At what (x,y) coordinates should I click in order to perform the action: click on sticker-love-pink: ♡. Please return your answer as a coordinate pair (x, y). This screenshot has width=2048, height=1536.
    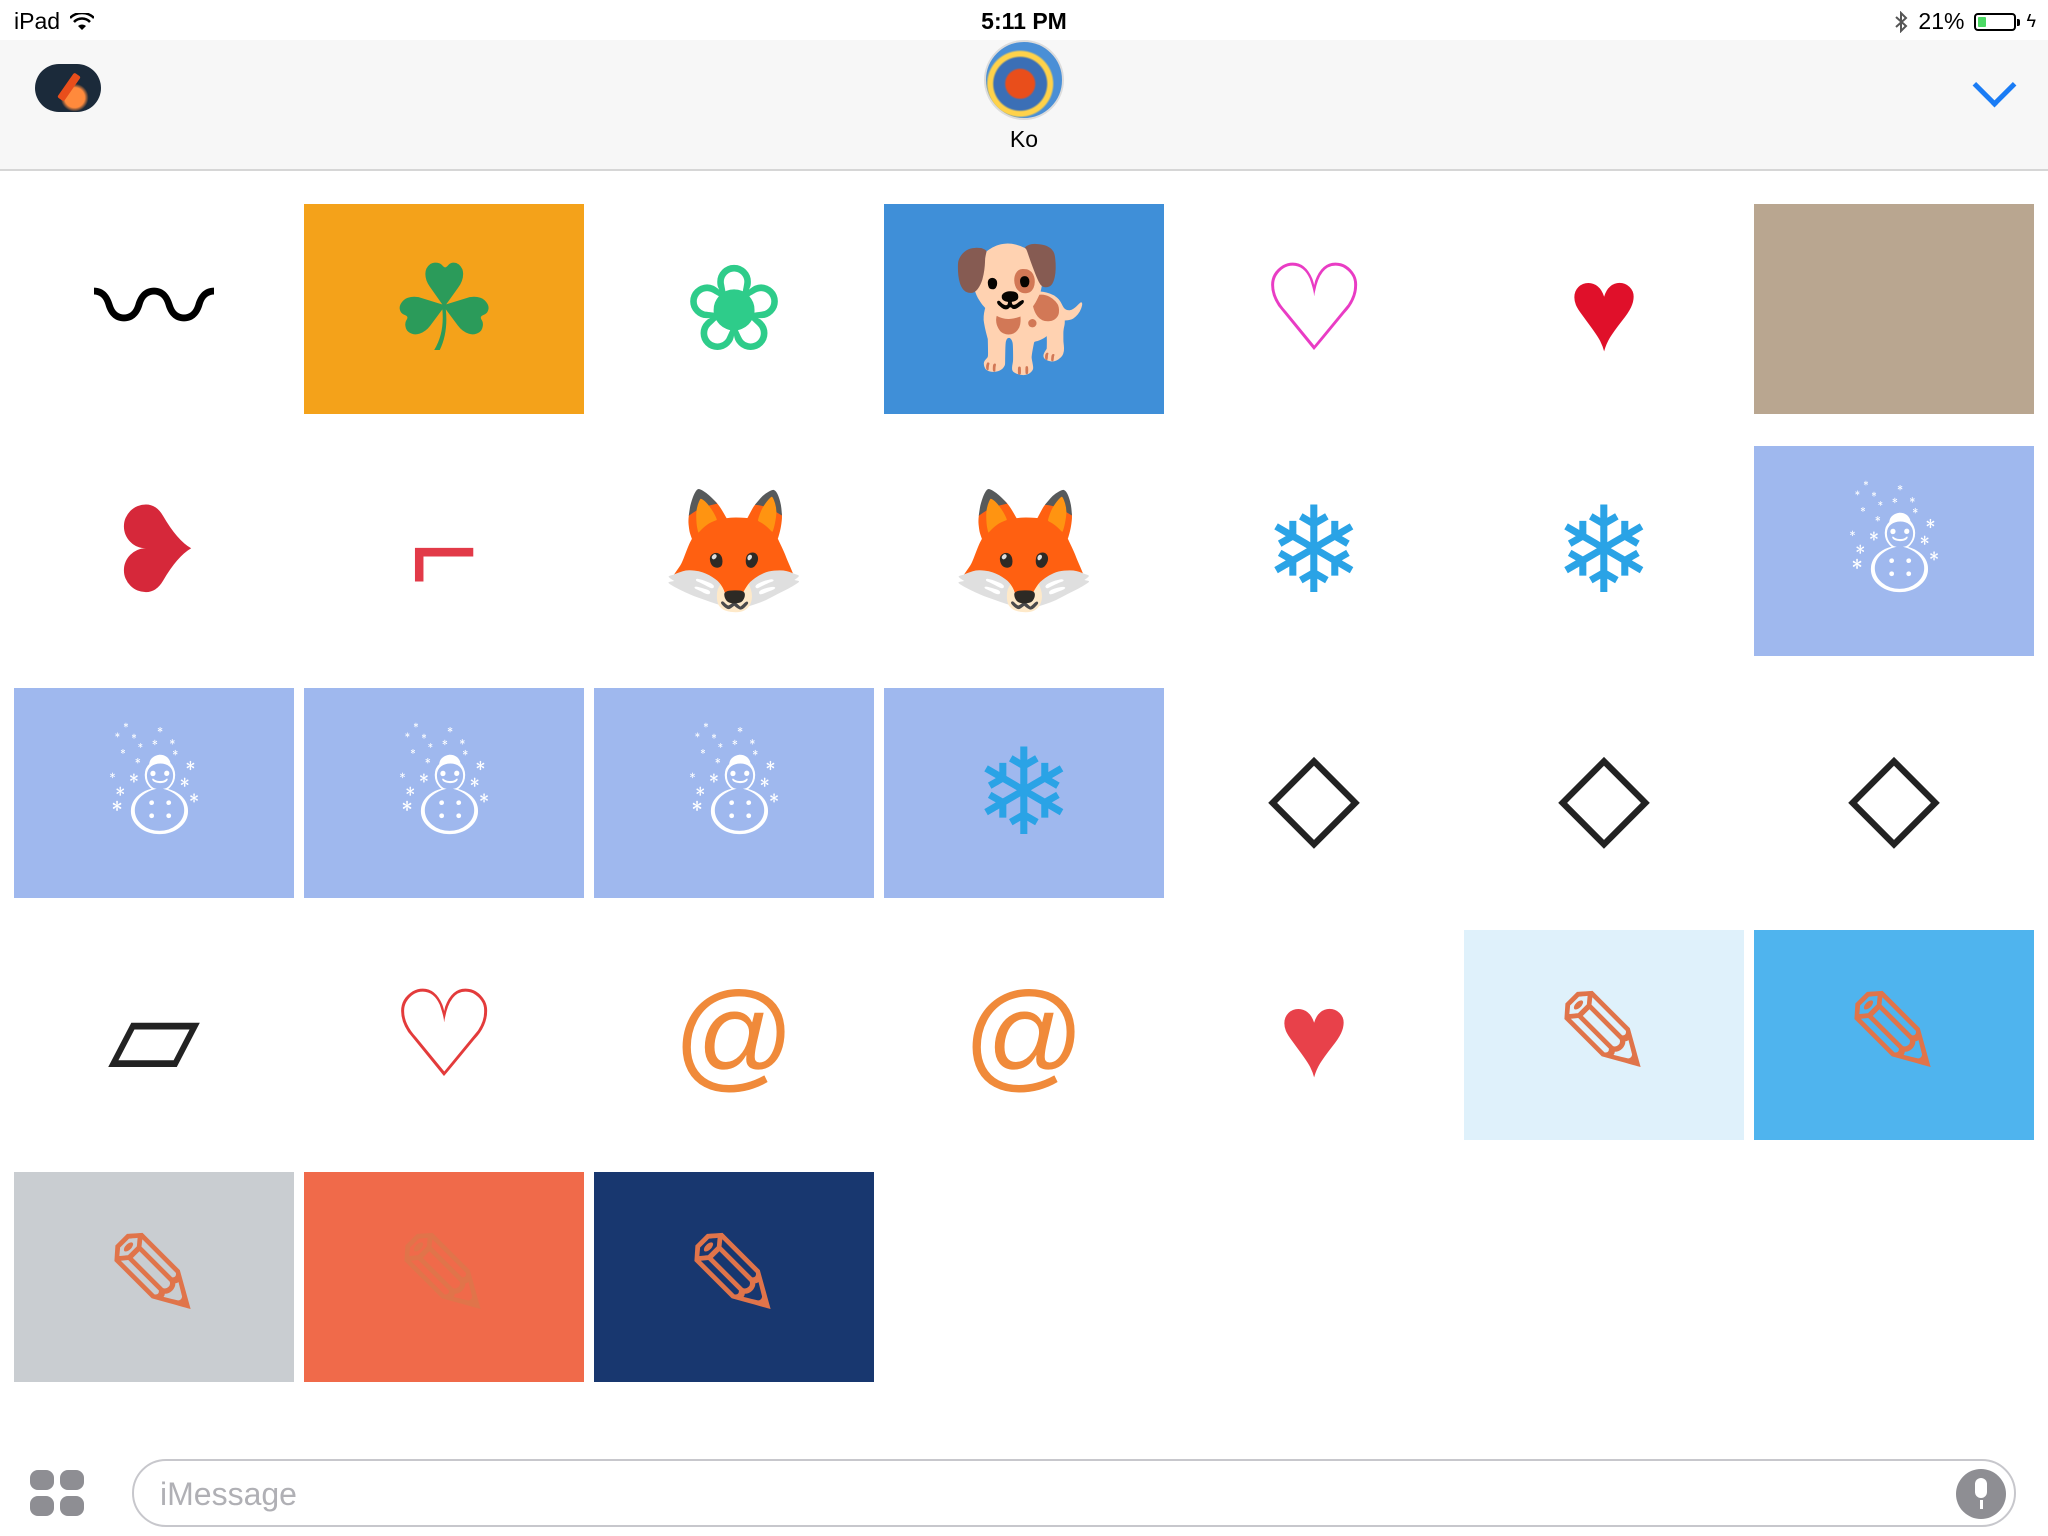
    Looking at the image, I should click on (1314, 309).